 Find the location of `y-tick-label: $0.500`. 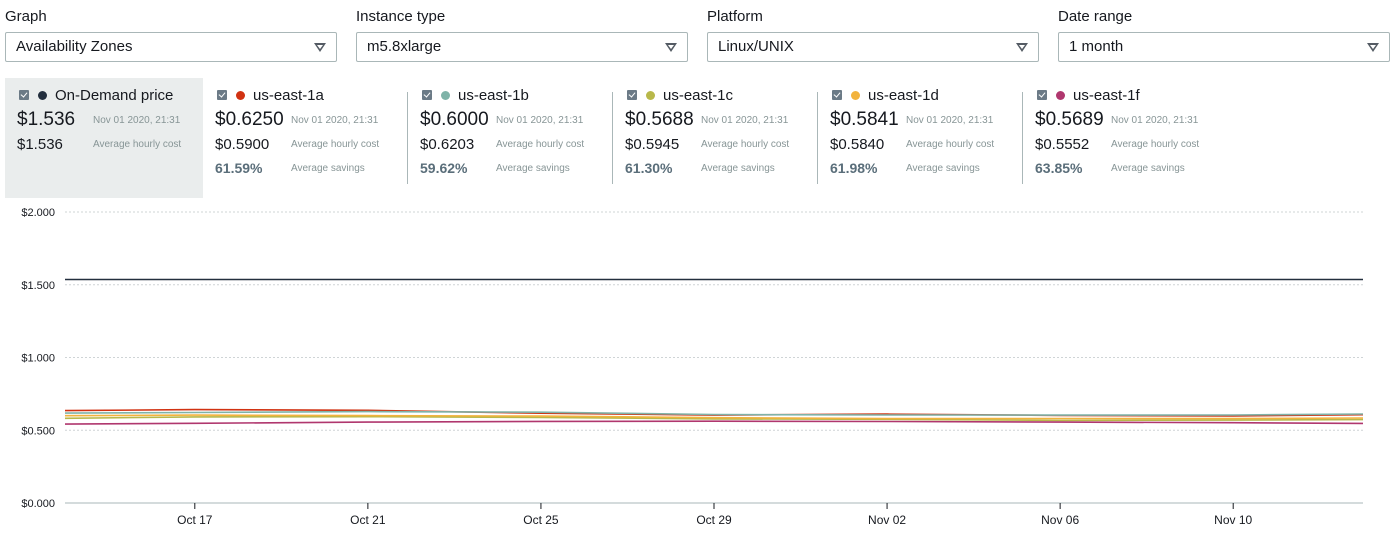

y-tick-label: $0.500 is located at coordinates (38, 431).